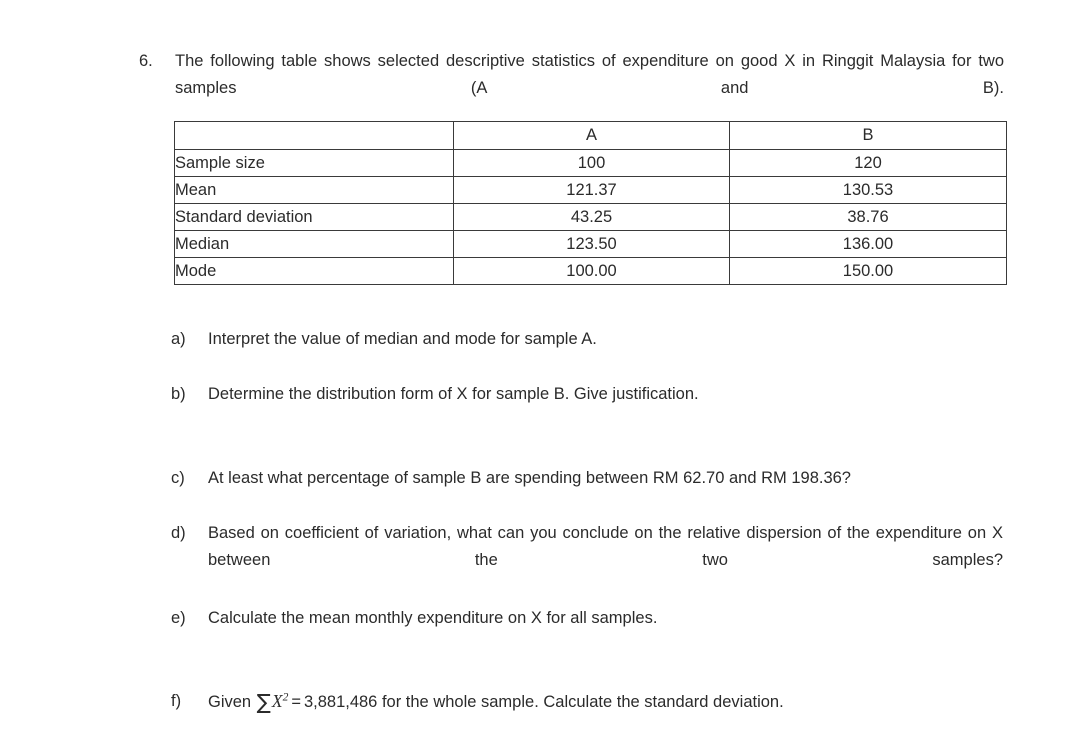 This screenshot has width=1080, height=747. Describe the element at coordinates (314, 135) in the screenshot. I see `column-header-blank` at that location.